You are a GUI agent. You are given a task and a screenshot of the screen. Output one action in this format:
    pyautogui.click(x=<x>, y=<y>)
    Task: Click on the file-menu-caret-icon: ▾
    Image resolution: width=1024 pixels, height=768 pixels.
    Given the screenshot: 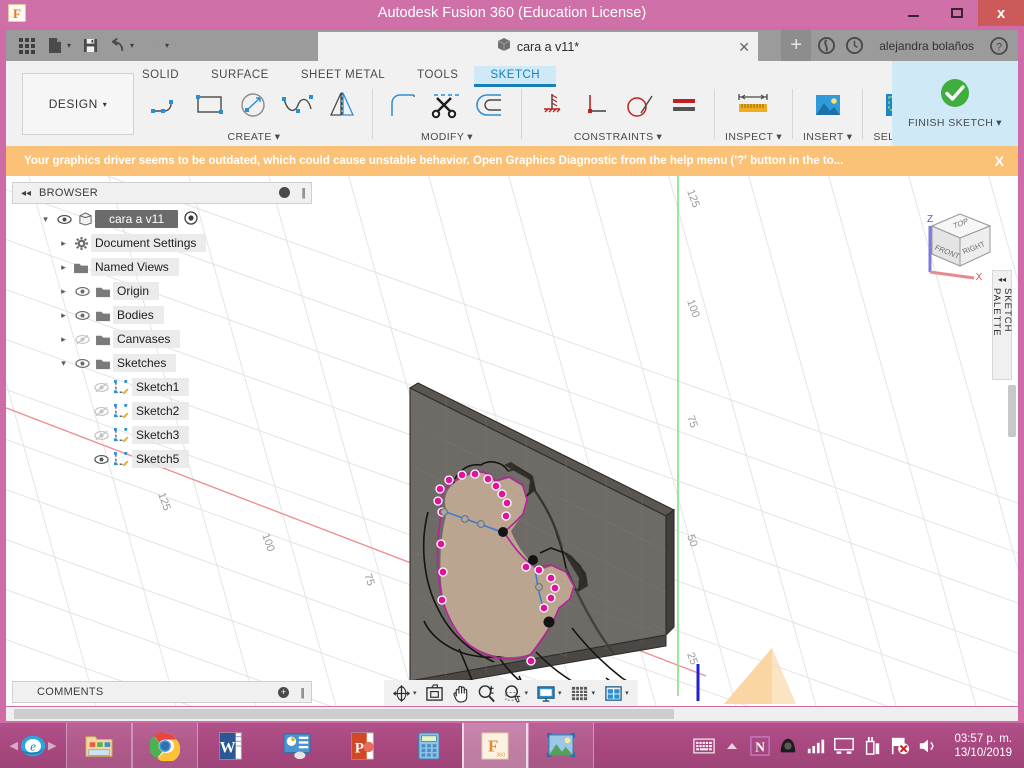 What is the action you would take?
    pyautogui.click(x=69, y=45)
    